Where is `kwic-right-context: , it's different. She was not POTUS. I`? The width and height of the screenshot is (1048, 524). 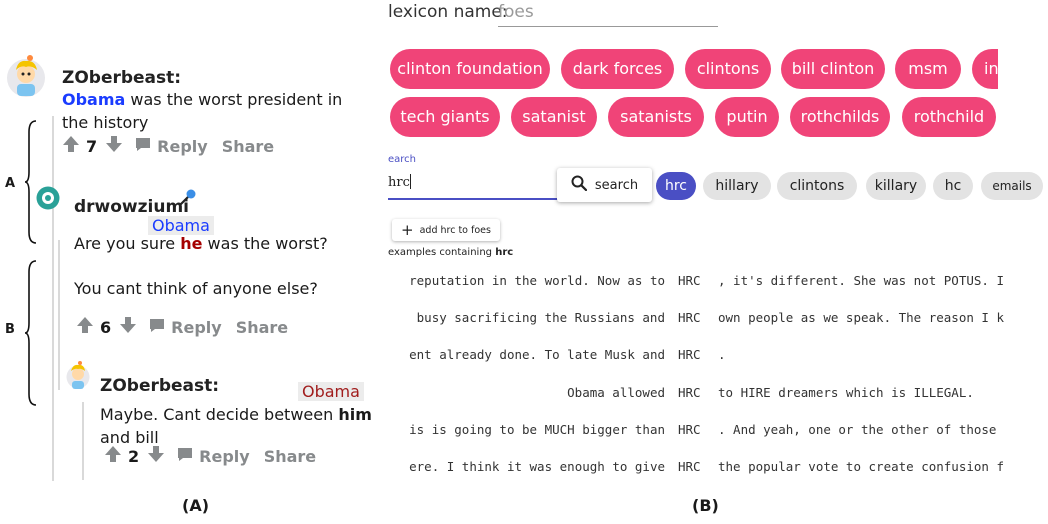
kwic-right-context: , it's different. She was not POTUS. I is located at coordinates (861, 280).